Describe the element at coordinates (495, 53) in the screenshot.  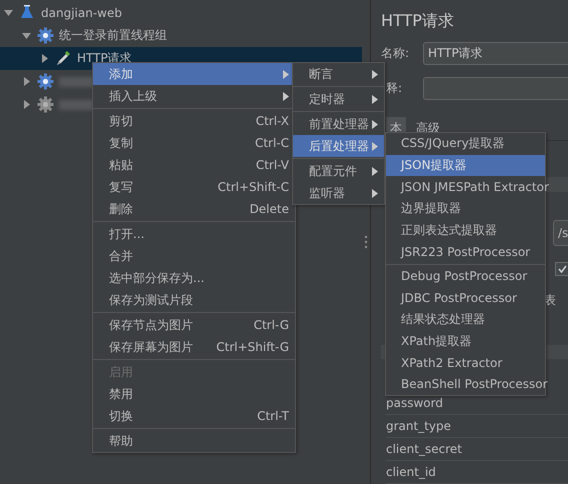
I see `name-field: HTTP请求` at that location.